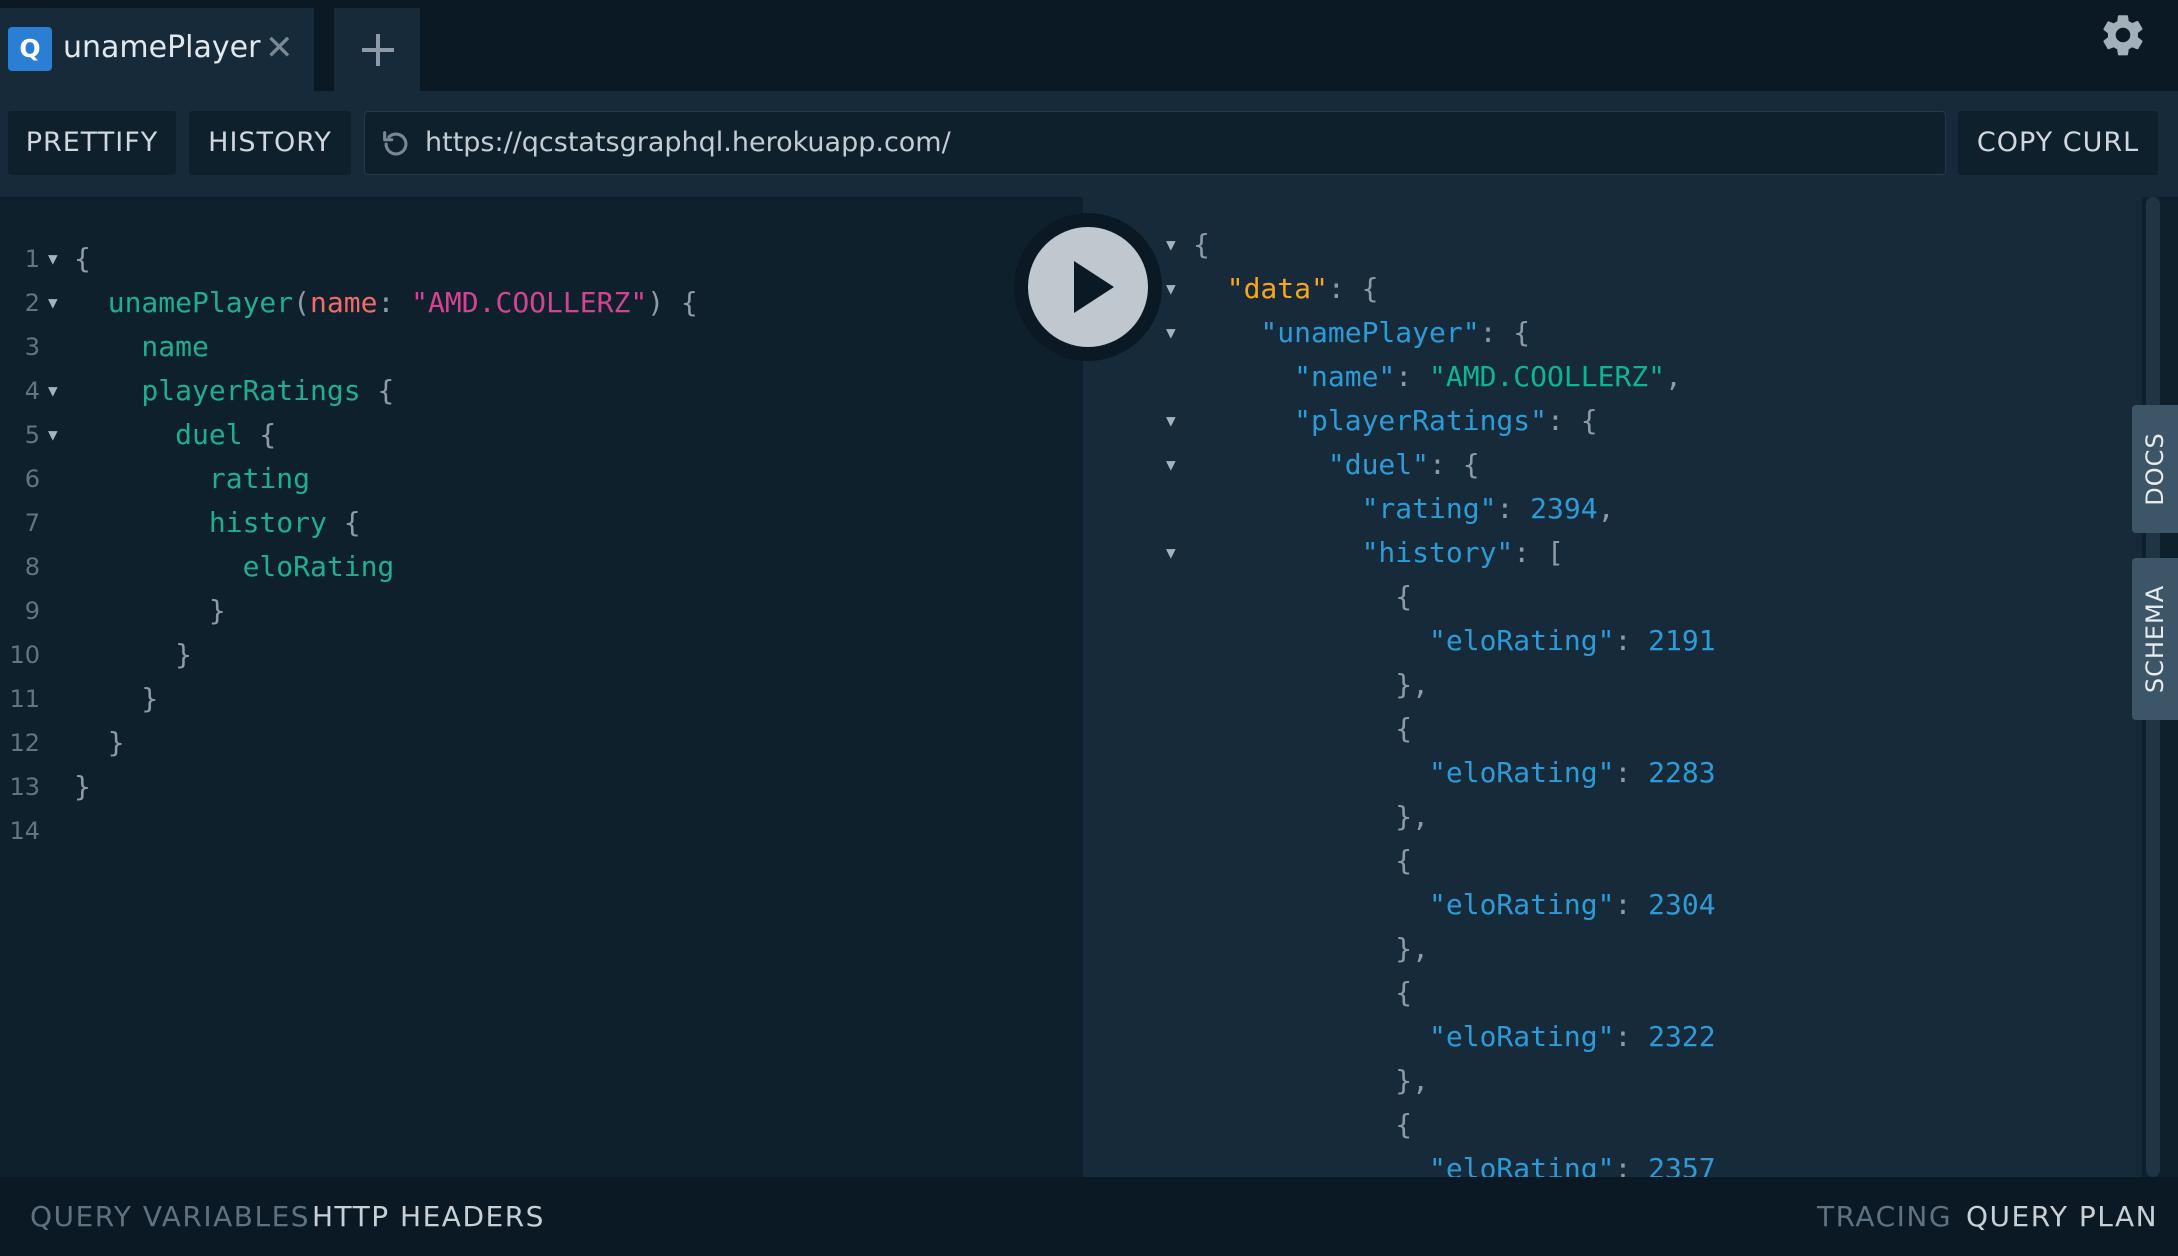 Image resolution: width=2178 pixels, height=1256 pixels. Describe the element at coordinates (530, 435) in the screenshot. I see `query-line: 5 ▼ duel {` at that location.